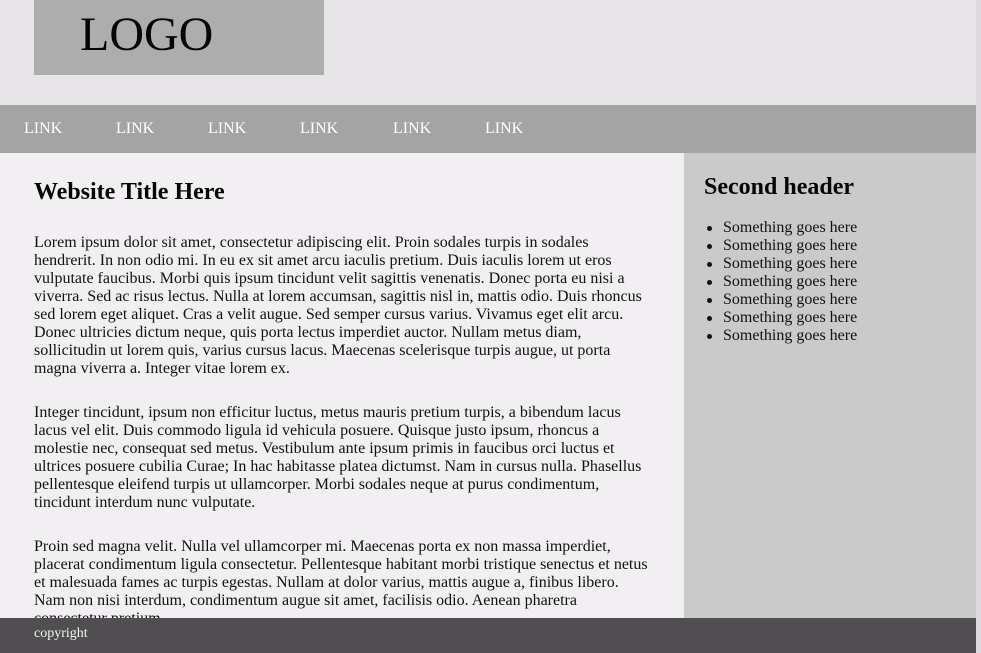 The image size is (981, 653). I want to click on main-navigation: LINK LINK LINK LINK LINK LINK, so click(488, 129).